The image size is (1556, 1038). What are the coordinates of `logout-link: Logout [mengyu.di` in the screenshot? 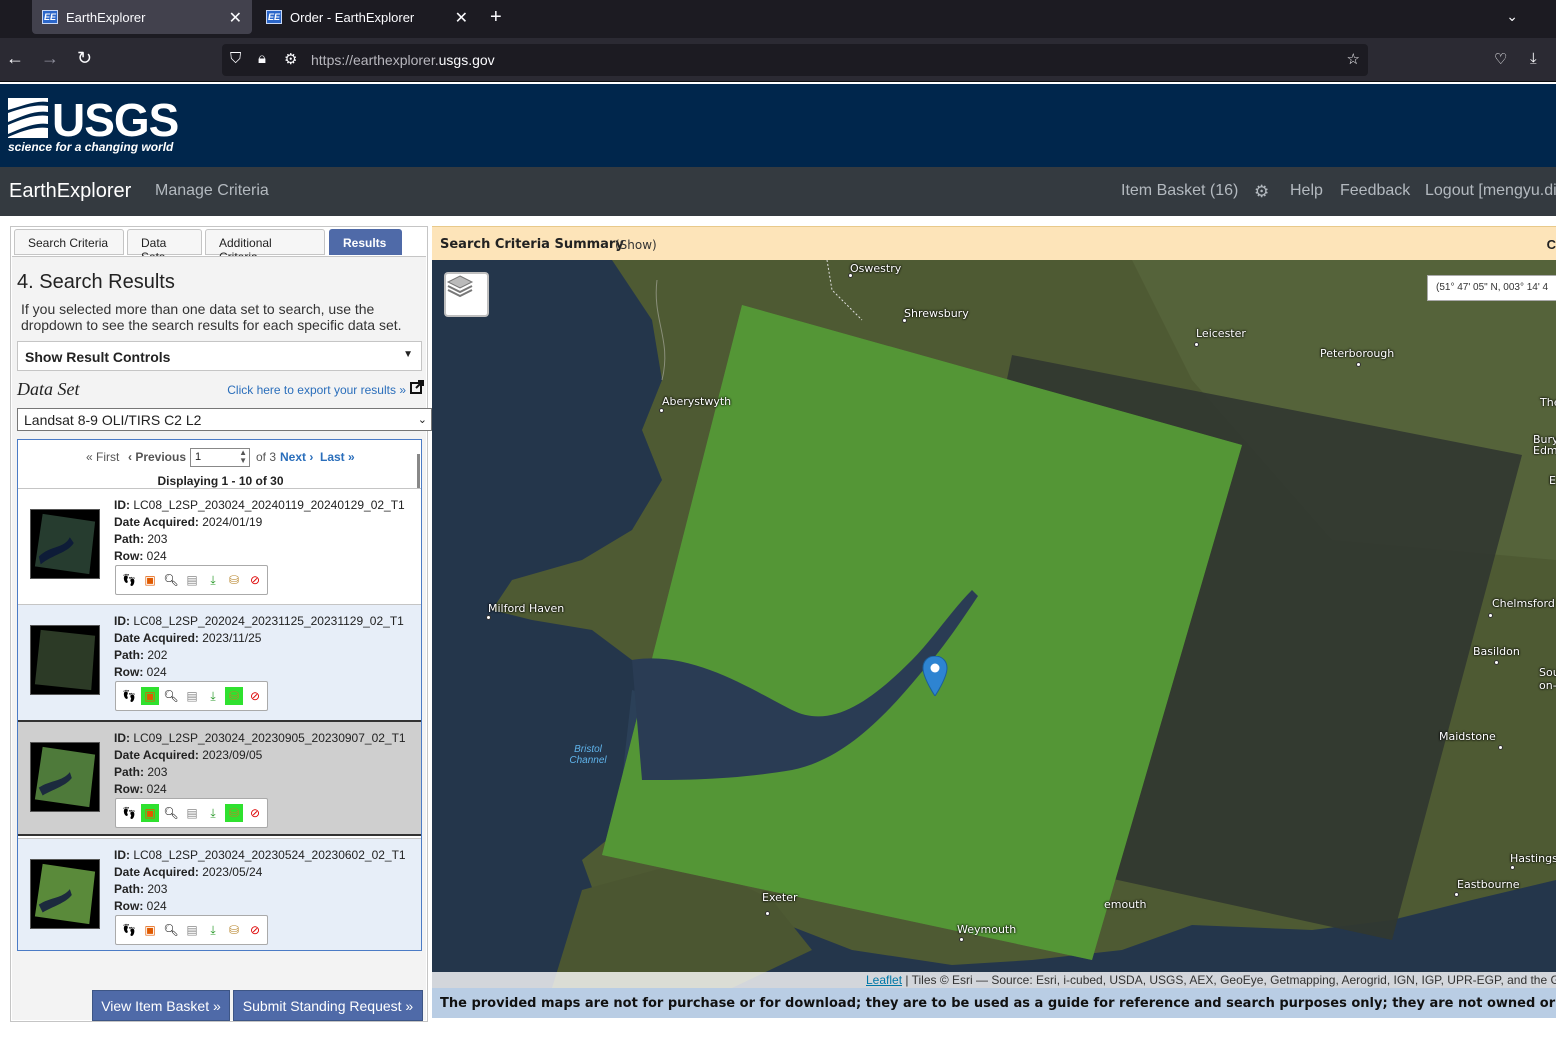 It's located at (1490, 191).